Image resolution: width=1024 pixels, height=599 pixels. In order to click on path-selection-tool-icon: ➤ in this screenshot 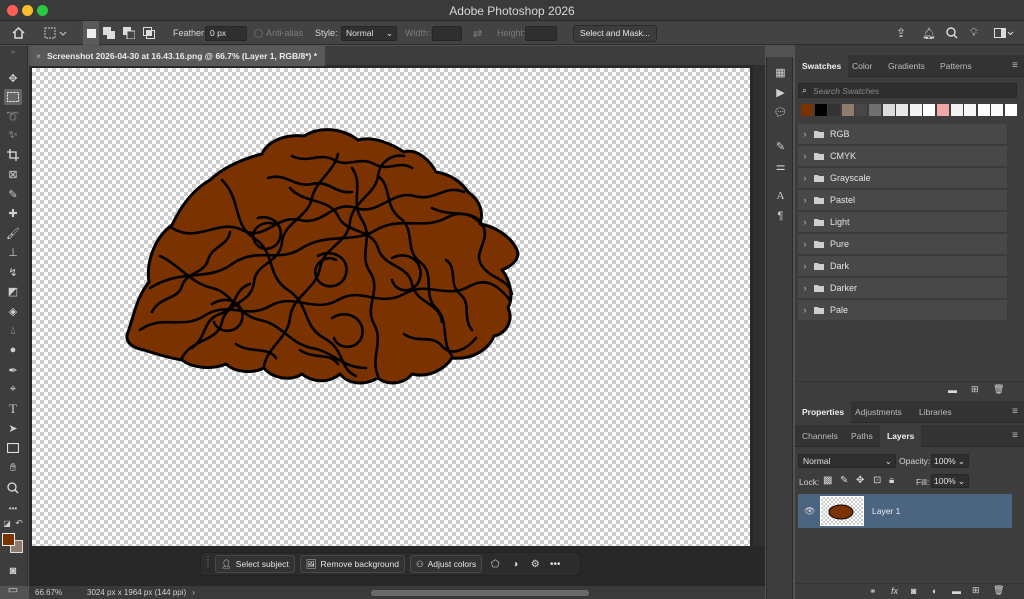, I will do `click(13, 428)`.